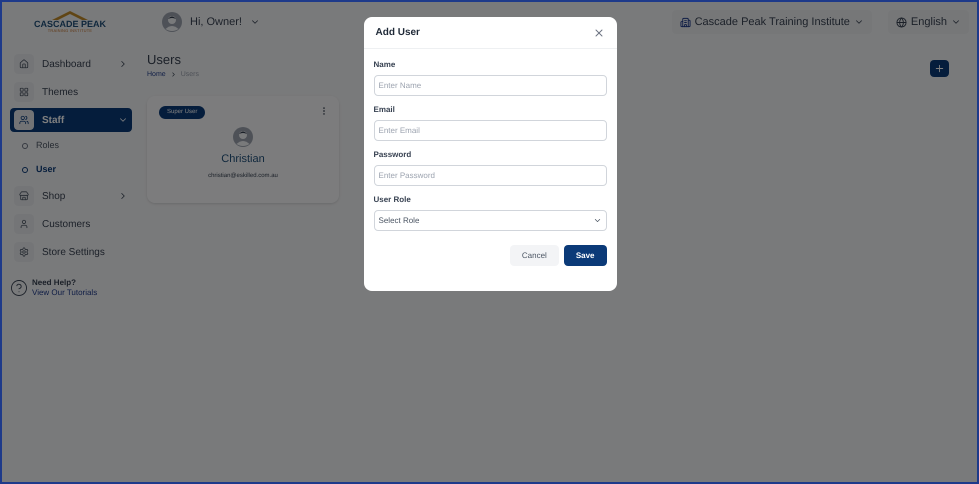  Describe the element at coordinates (24, 120) in the screenshot. I see `users-icon` at that location.